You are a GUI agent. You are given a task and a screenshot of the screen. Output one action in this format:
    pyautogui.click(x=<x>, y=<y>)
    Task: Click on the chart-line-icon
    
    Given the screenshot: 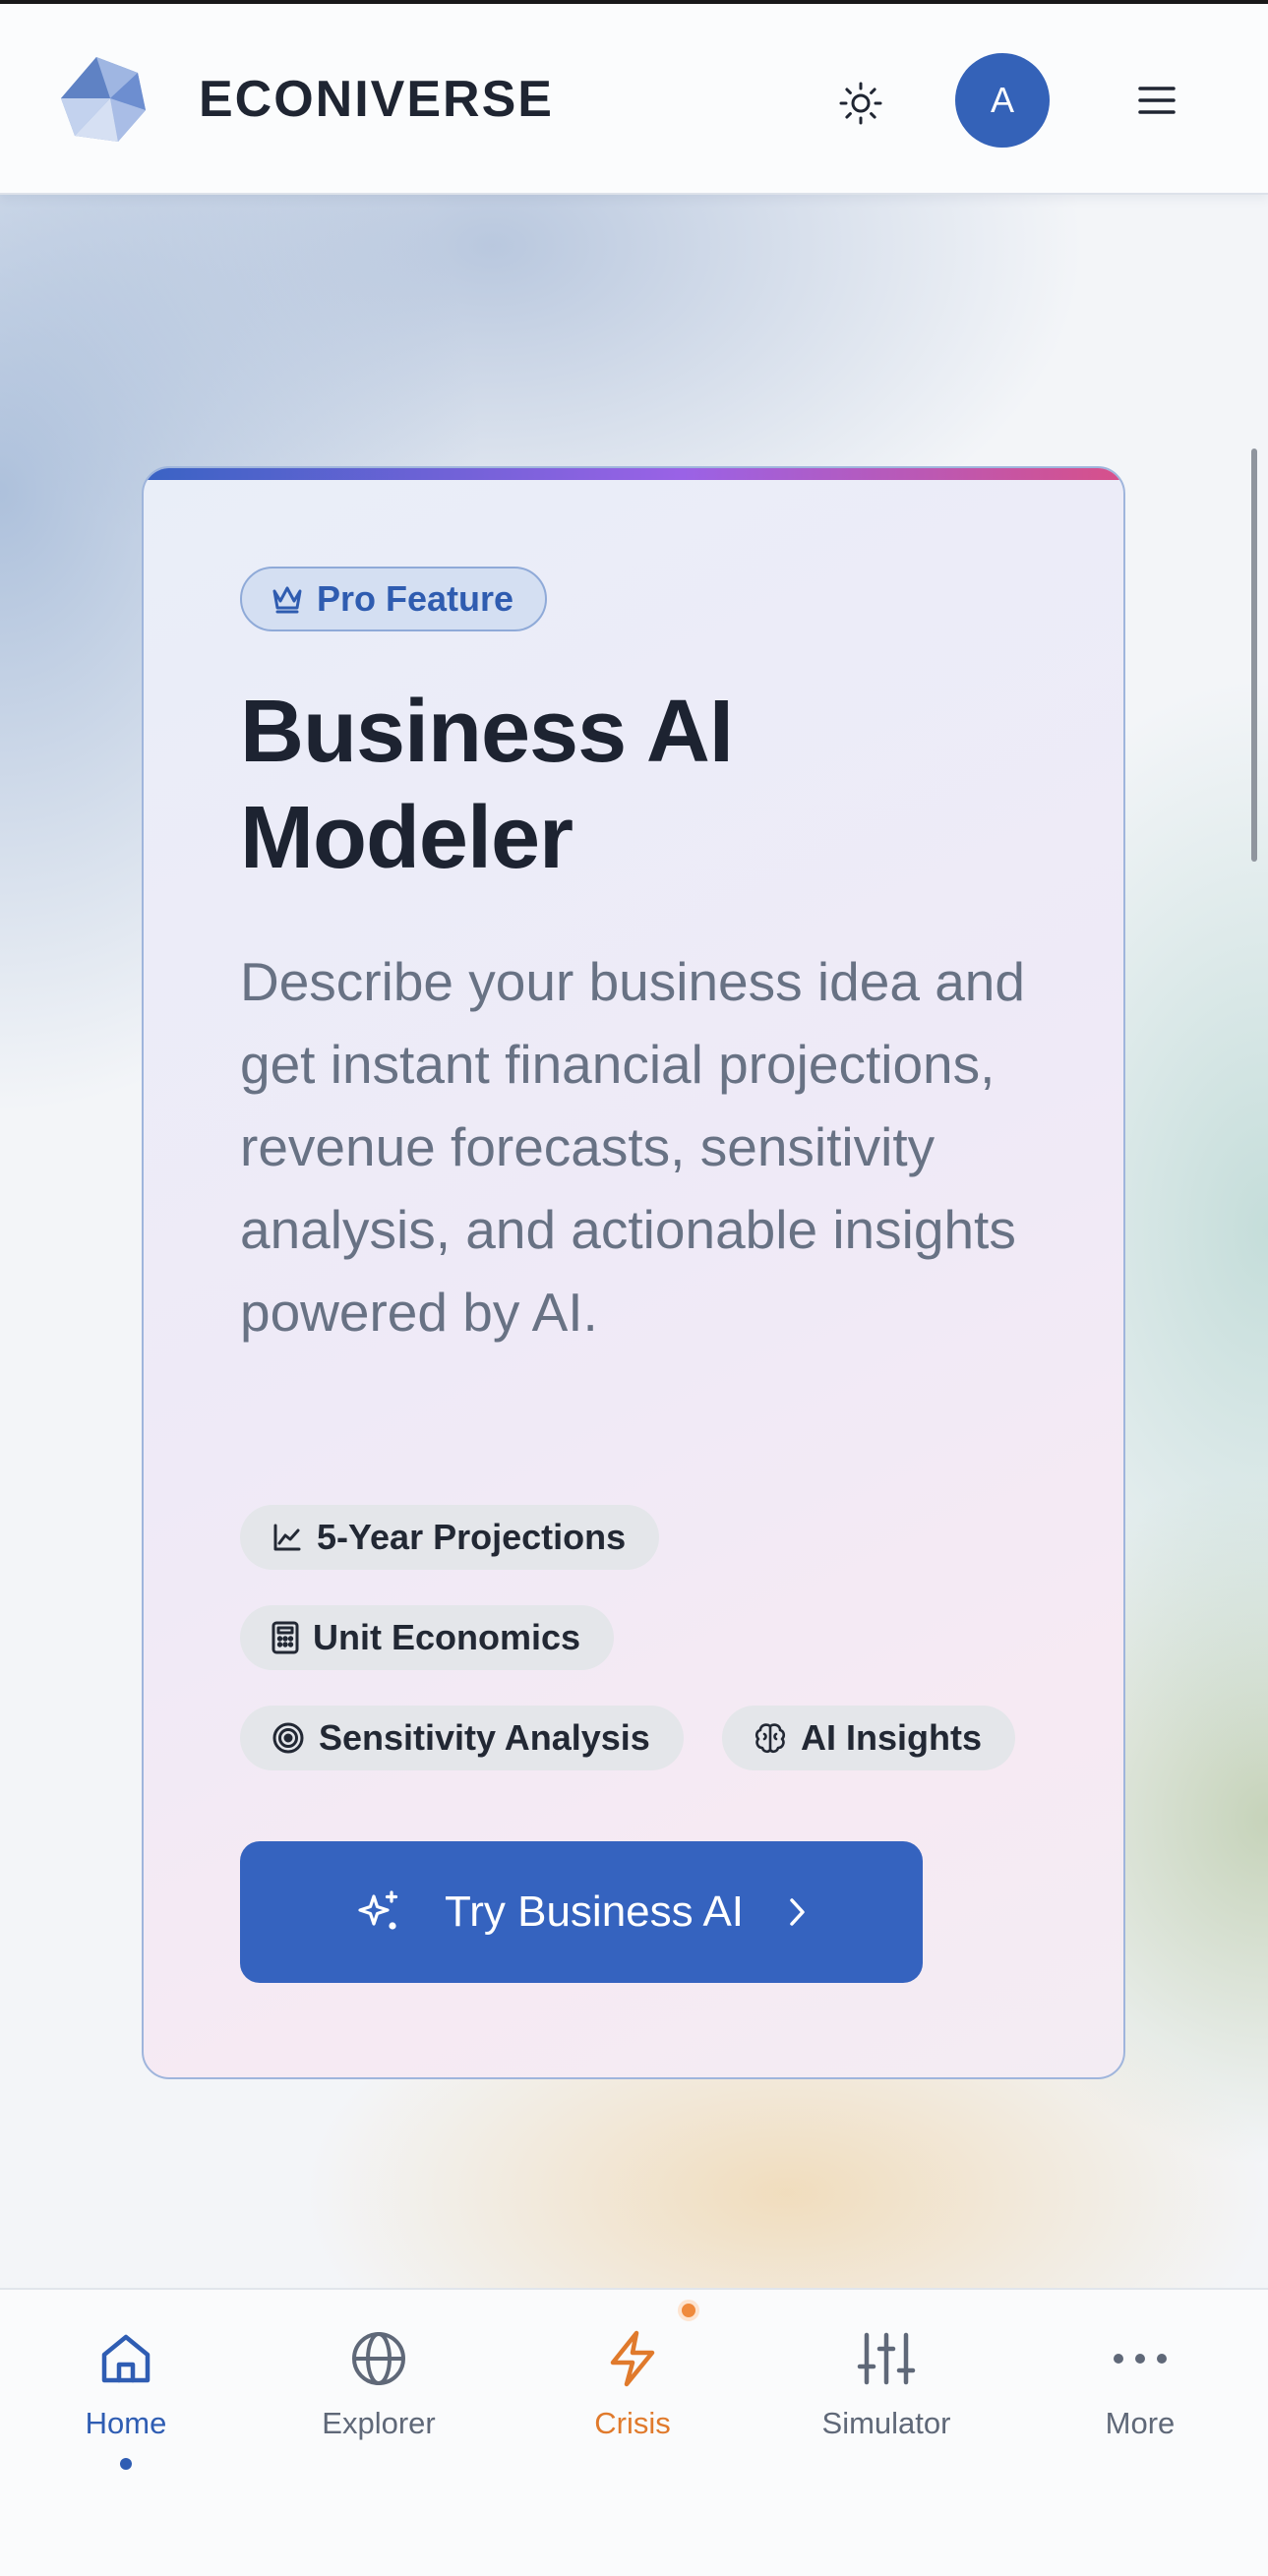 What is the action you would take?
    pyautogui.click(x=287, y=1538)
    